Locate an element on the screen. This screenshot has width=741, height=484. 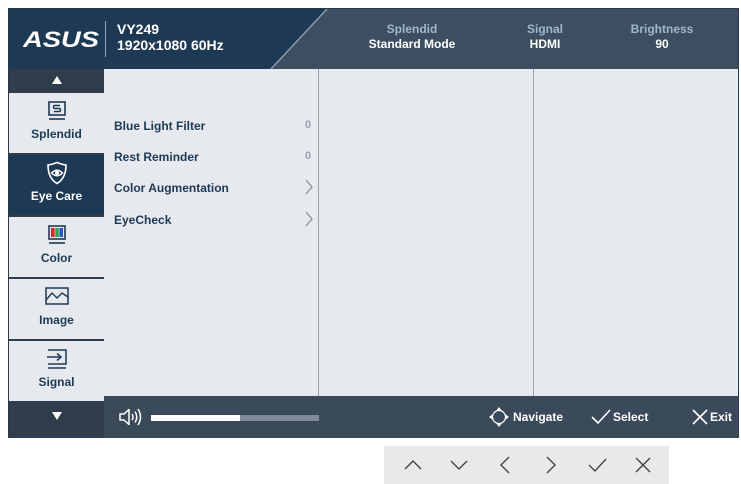
stat-label: Signal is located at coordinates (545, 29).